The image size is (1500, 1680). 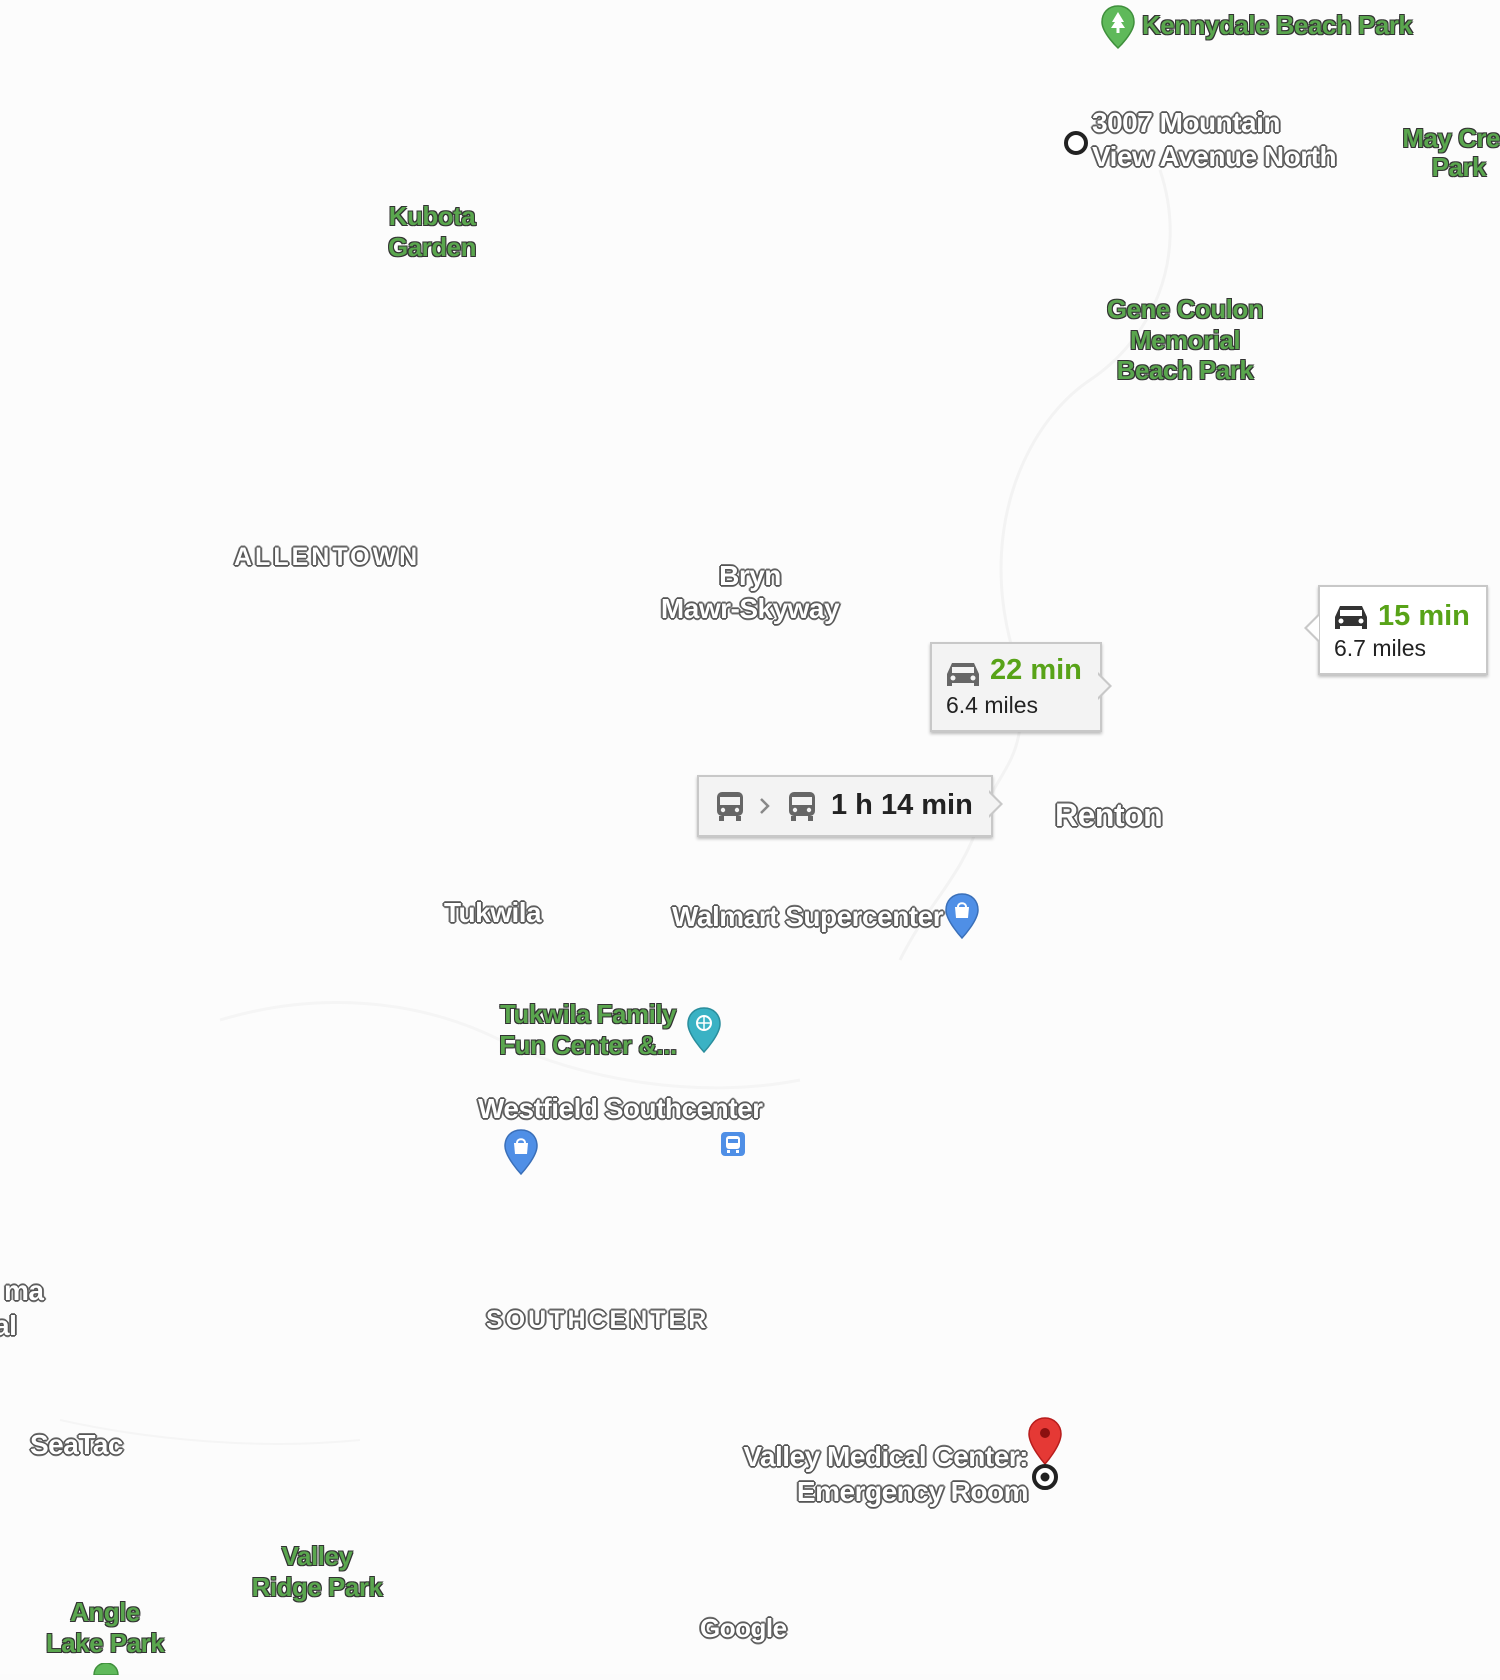 I want to click on place-label-tukwila: Tukwila, so click(x=493, y=913).